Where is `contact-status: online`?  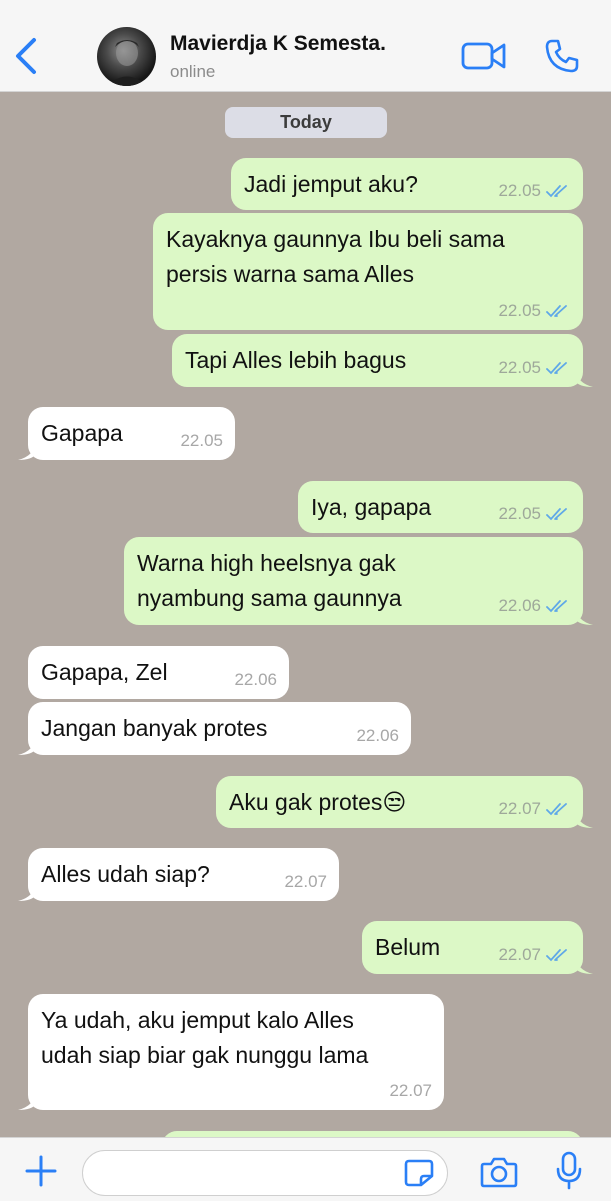
contact-status: online is located at coordinates (193, 71).